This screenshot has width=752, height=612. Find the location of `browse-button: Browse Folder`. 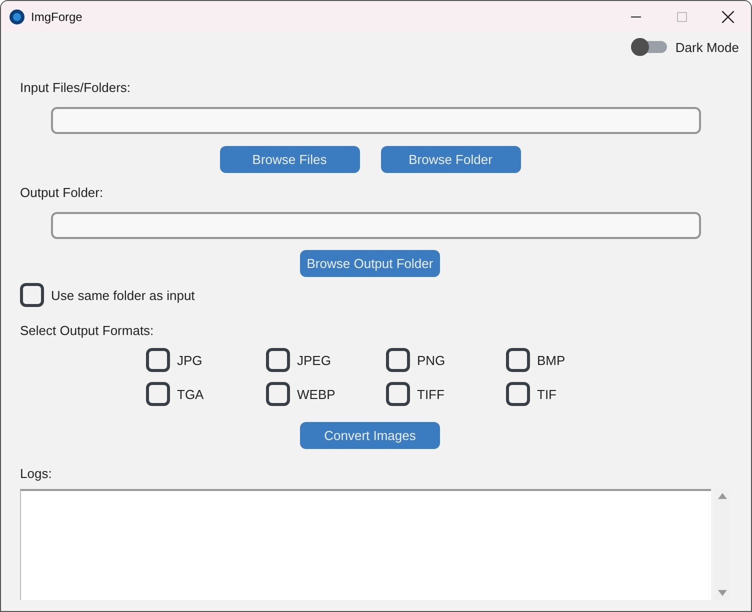

browse-button: Browse Folder is located at coordinates (450, 159).